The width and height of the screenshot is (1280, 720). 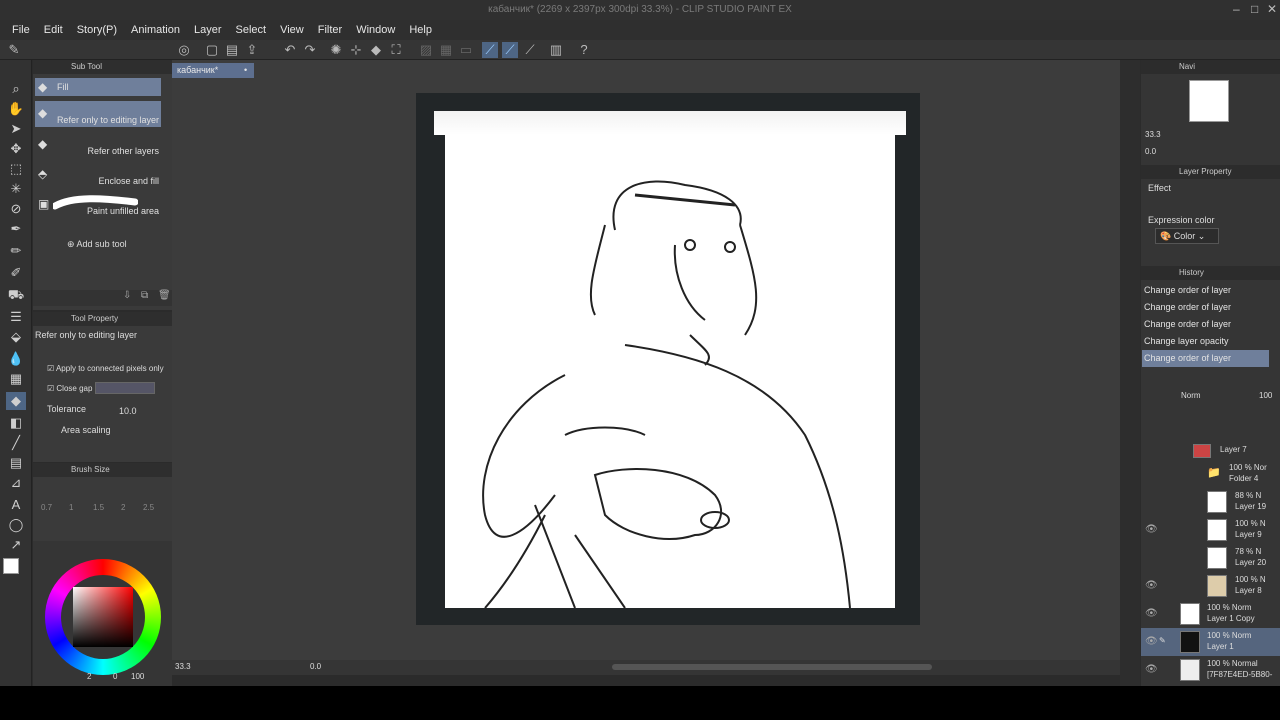 I want to click on subtool-refer-editing: ◆ Refer only to editing layer, so click(x=98, y=114).